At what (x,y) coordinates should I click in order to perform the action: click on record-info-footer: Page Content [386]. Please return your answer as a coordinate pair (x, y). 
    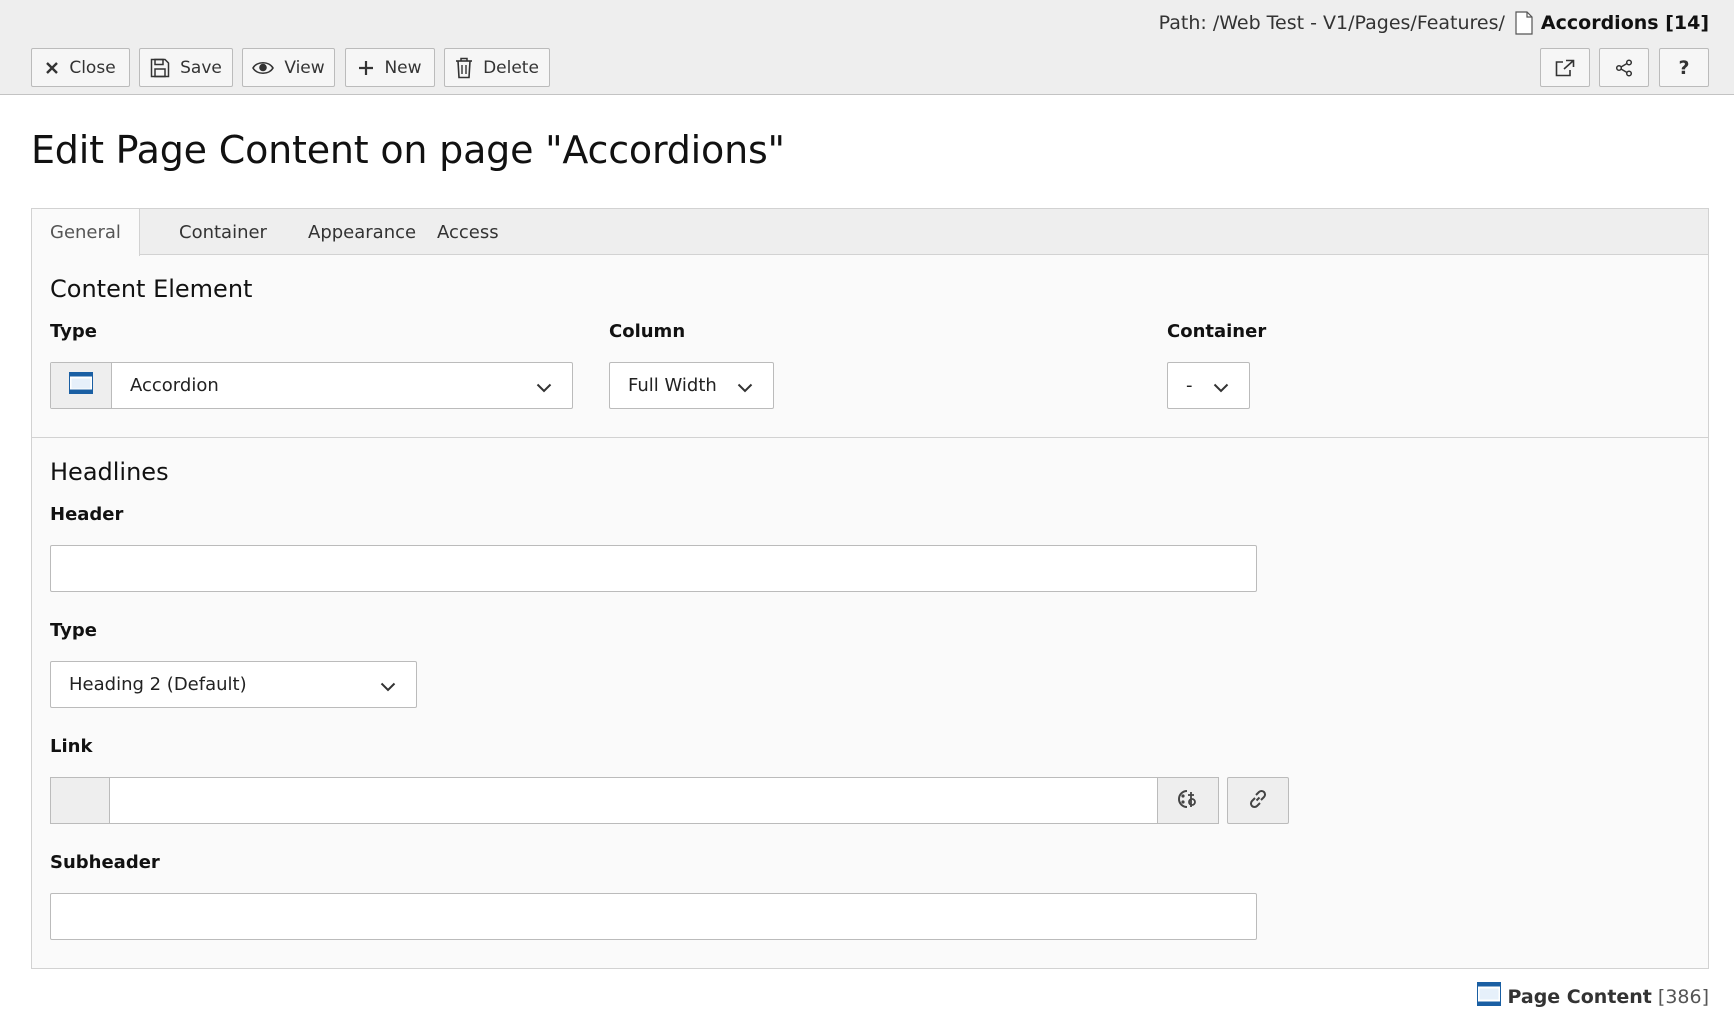
    Looking at the image, I should click on (1593, 996).